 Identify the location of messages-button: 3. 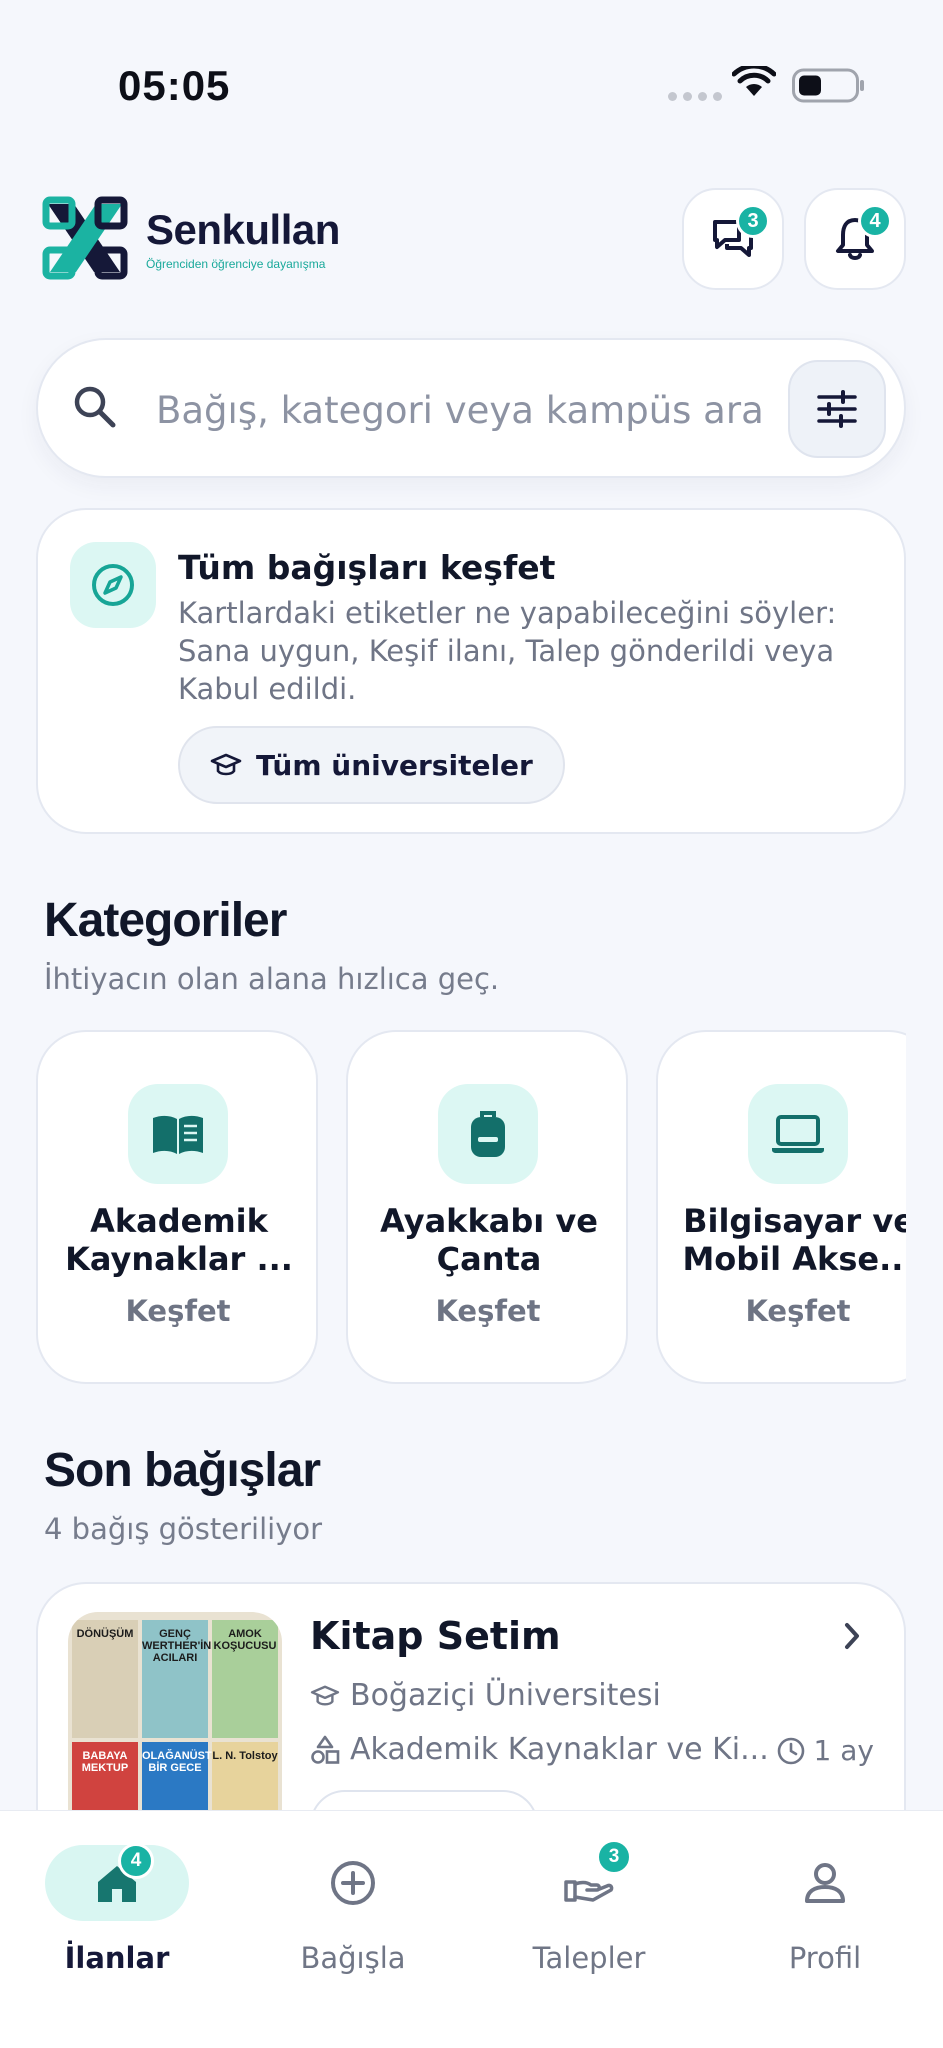
(733, 239).